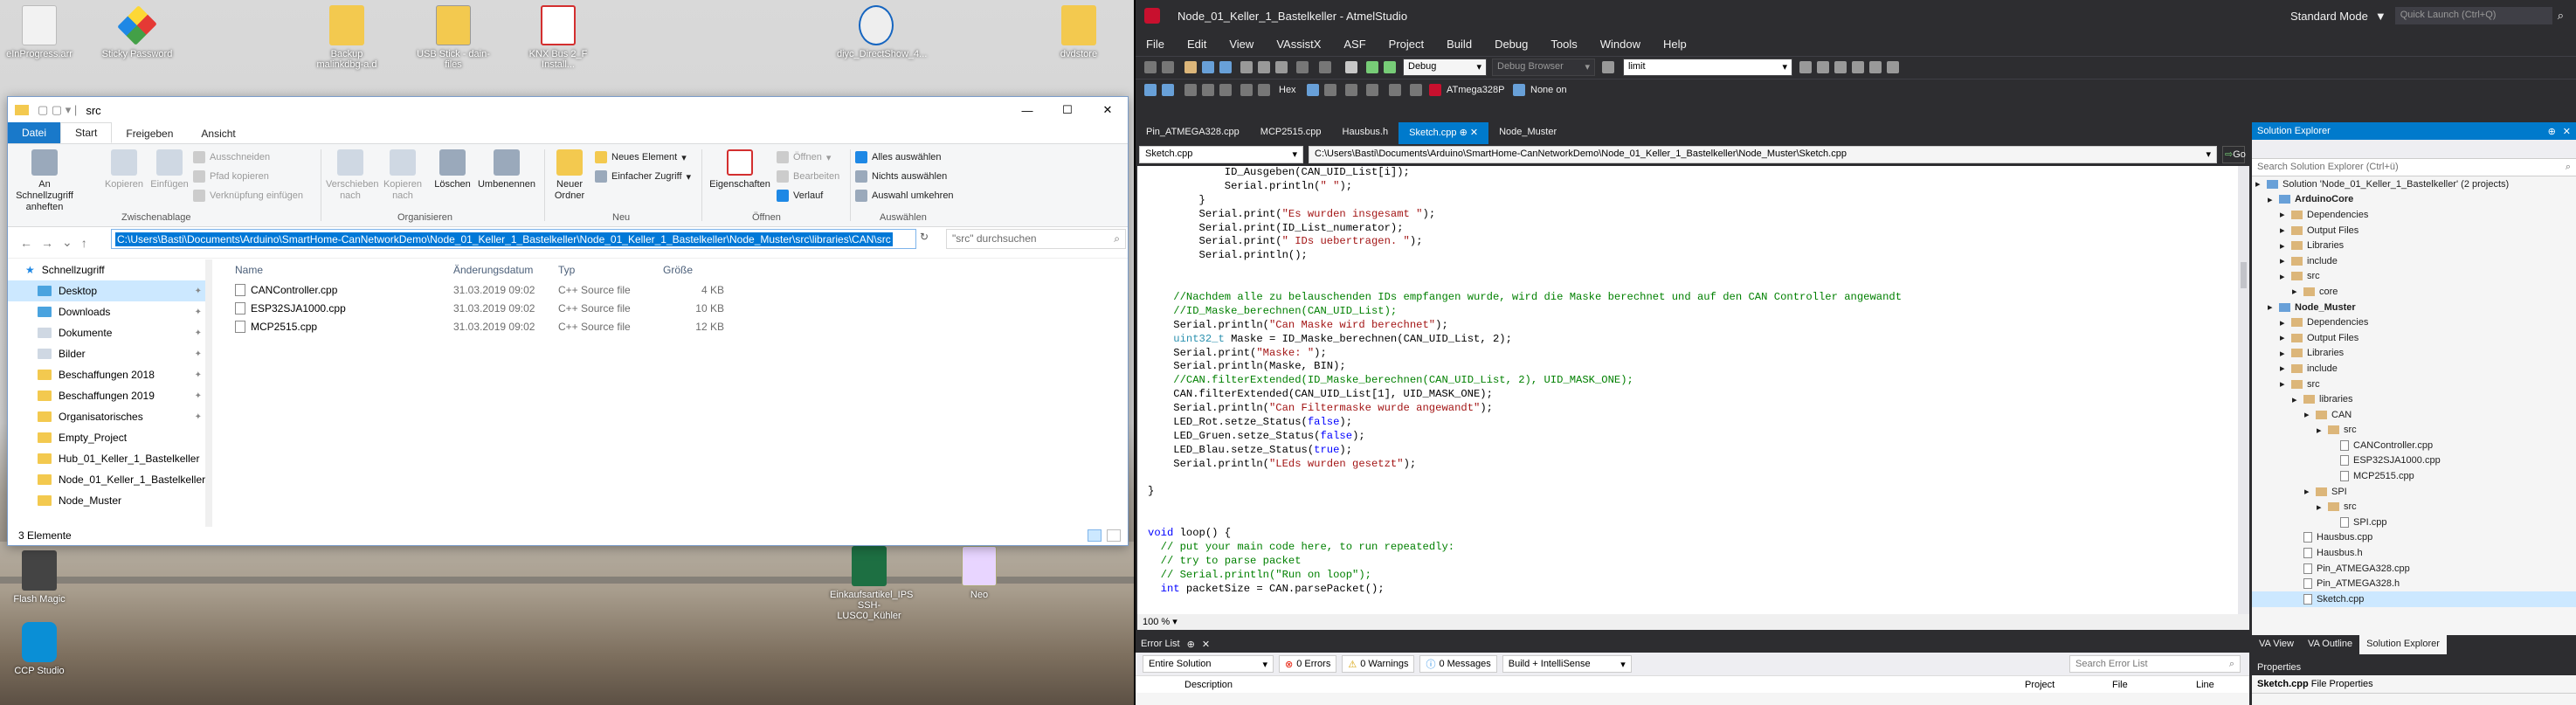 The height and width of the screenshot is (705, 2576). Describe the element at coordinates (2068, 685) in the screenshot. I see `column-project: Project` at that location.